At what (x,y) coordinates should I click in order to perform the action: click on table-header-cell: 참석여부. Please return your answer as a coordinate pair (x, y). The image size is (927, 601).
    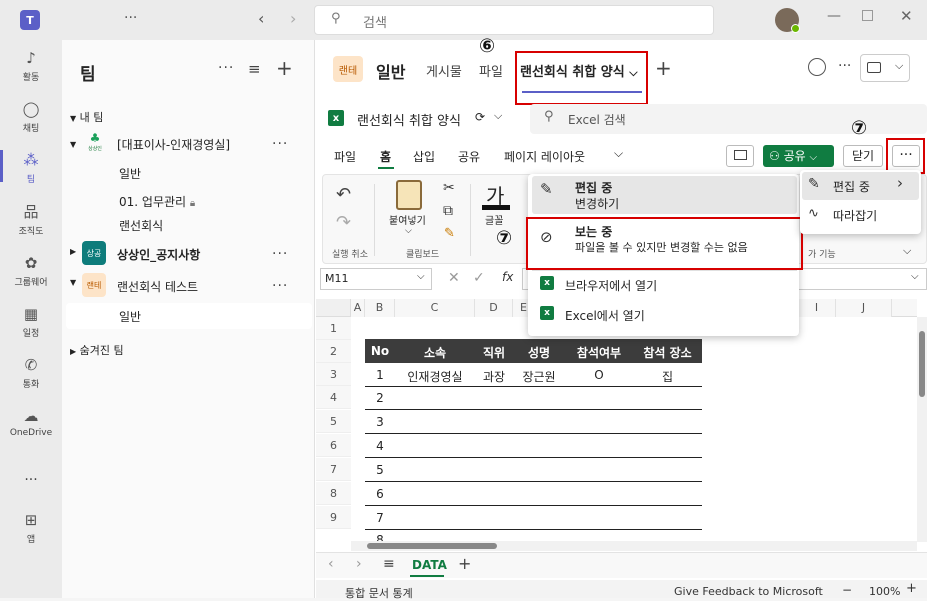
    Looking at the image, I should click on (599, 352).